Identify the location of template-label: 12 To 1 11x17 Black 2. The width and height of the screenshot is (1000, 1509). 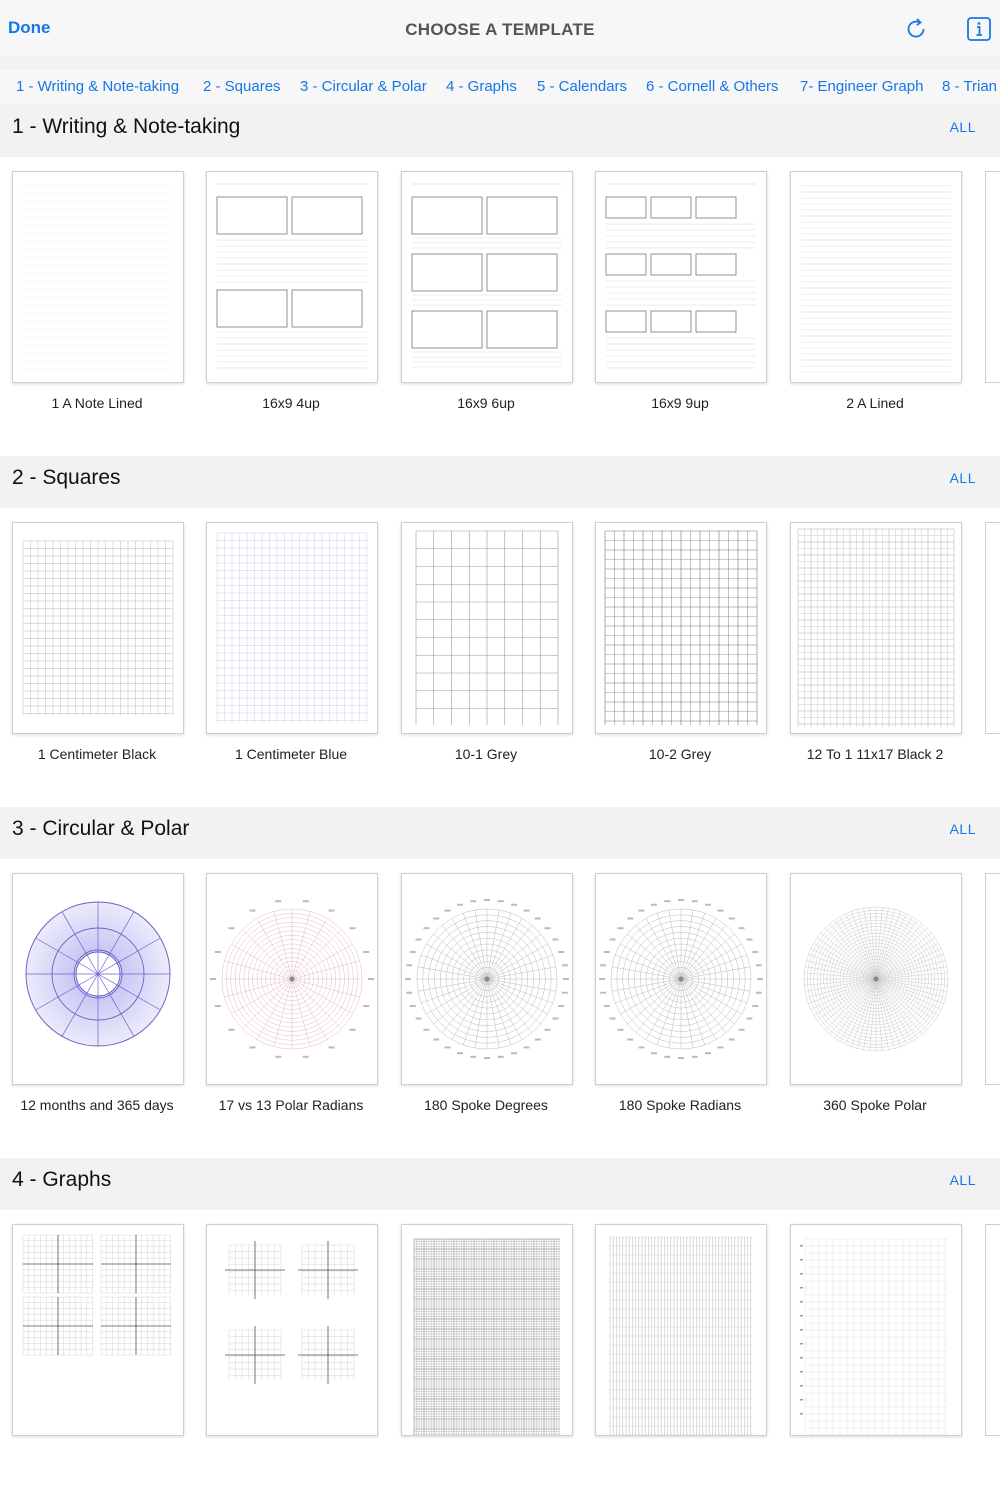
(875, 754).